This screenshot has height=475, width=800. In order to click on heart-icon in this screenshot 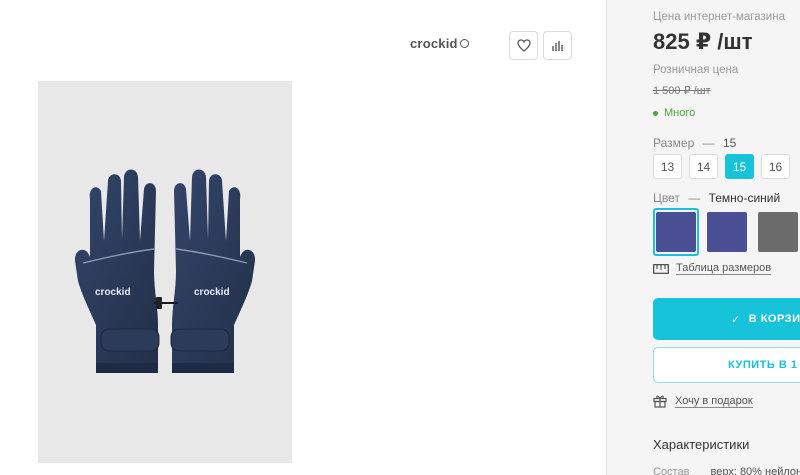, I will do `click(523, 45)`.